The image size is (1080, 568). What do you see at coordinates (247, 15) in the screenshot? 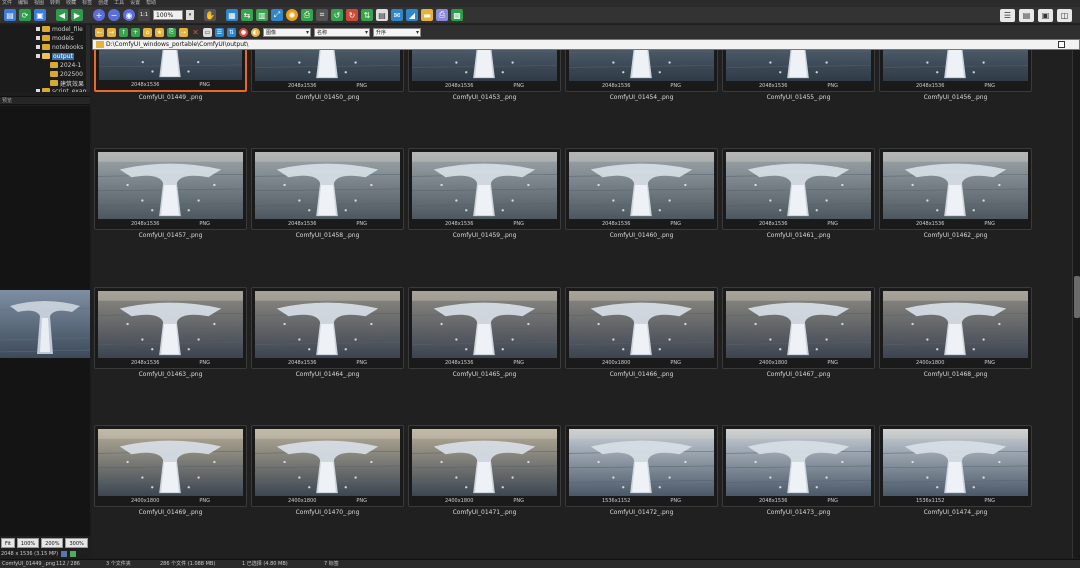
I see `convert-icon: ⇆` at bounding box center [247, 15].